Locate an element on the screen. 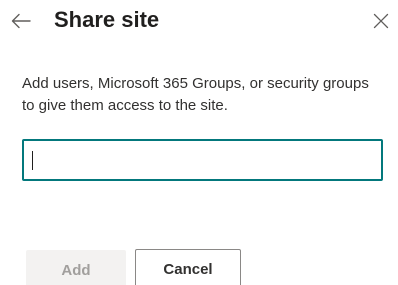 This screenshot has height=285, width=398. back-button is located at coordinates (21, 21).